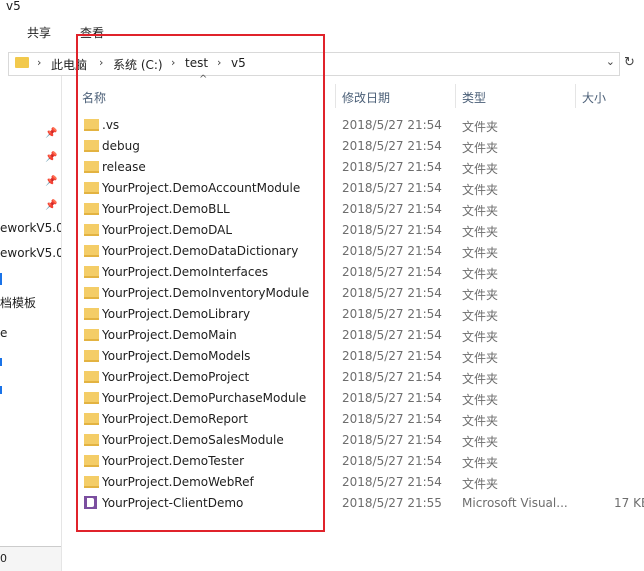 The width and height of the screenshot is (644, 571). I want to click on breadcrumb-system-drive: 系统 (C:), so click(138, 64).